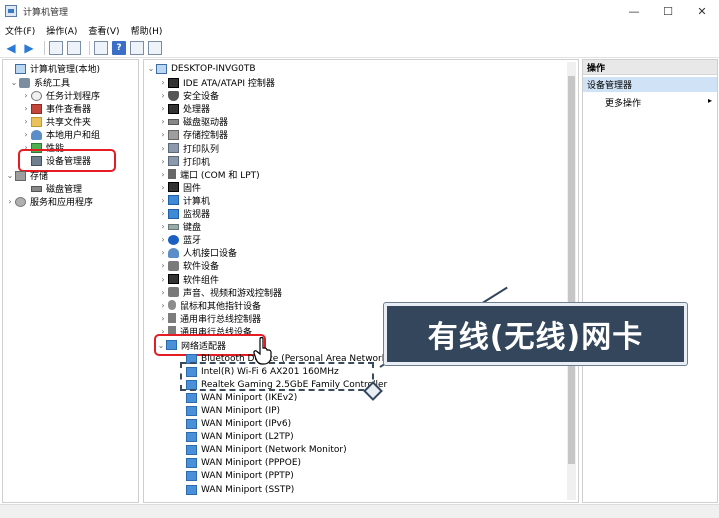 The width and height of the screenshot is (719, 518). Describe the element at coordinates (184, 200) in the screenshot. I see `device-category: › 计算机` at that location.